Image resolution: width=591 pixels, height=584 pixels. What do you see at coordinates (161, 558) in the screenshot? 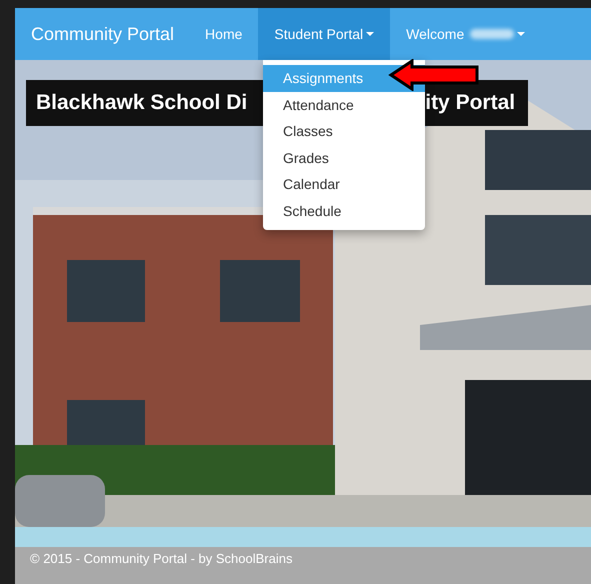
I see `footer-text: © 2015 - Community Portal - by SchoolBrains` at bounding box center [161, 558].